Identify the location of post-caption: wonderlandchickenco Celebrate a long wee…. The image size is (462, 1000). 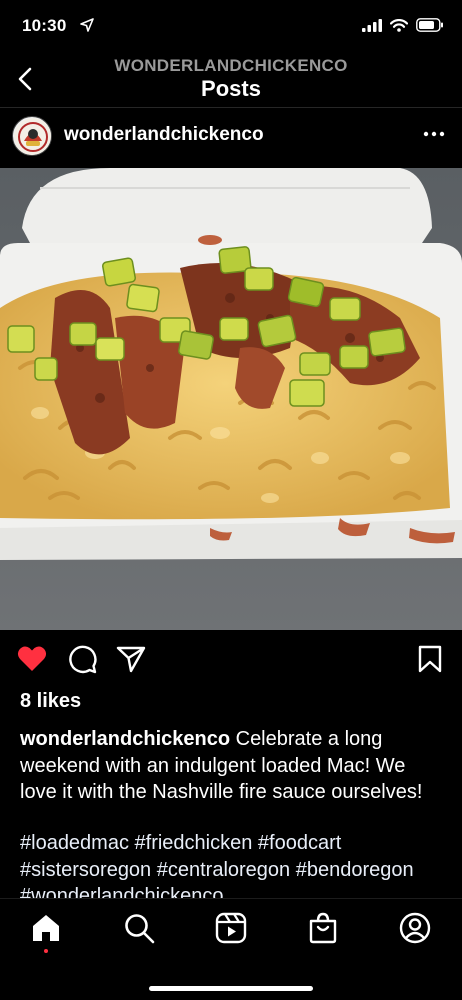
(233, 766).